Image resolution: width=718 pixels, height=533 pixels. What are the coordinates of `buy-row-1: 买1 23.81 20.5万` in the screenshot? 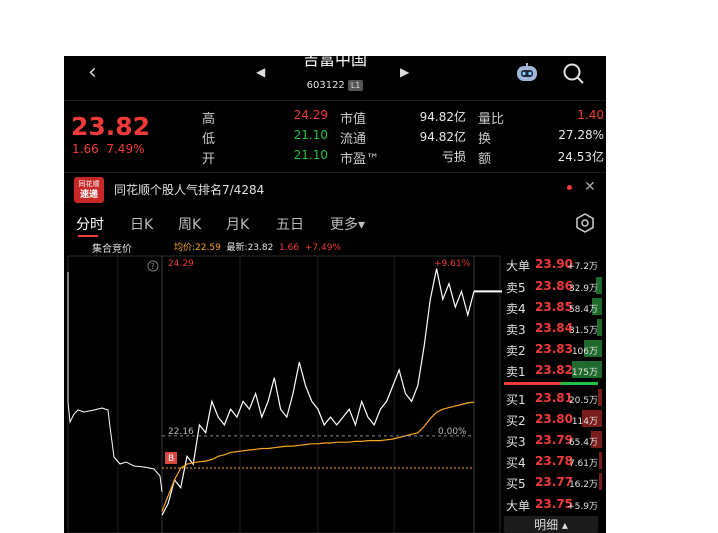 It's located at (553, 398).